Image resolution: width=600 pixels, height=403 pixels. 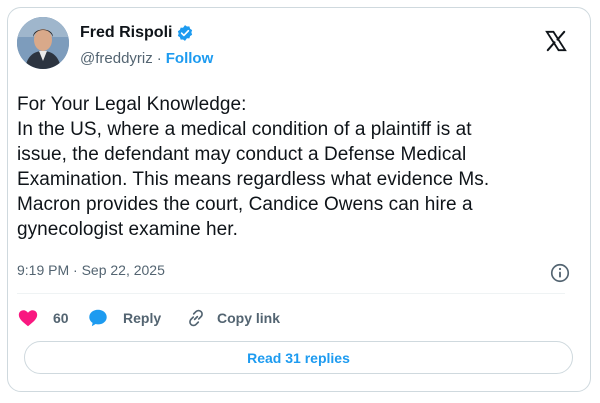 I want to click on follow-link: Follow, so click(x=190, y=58).